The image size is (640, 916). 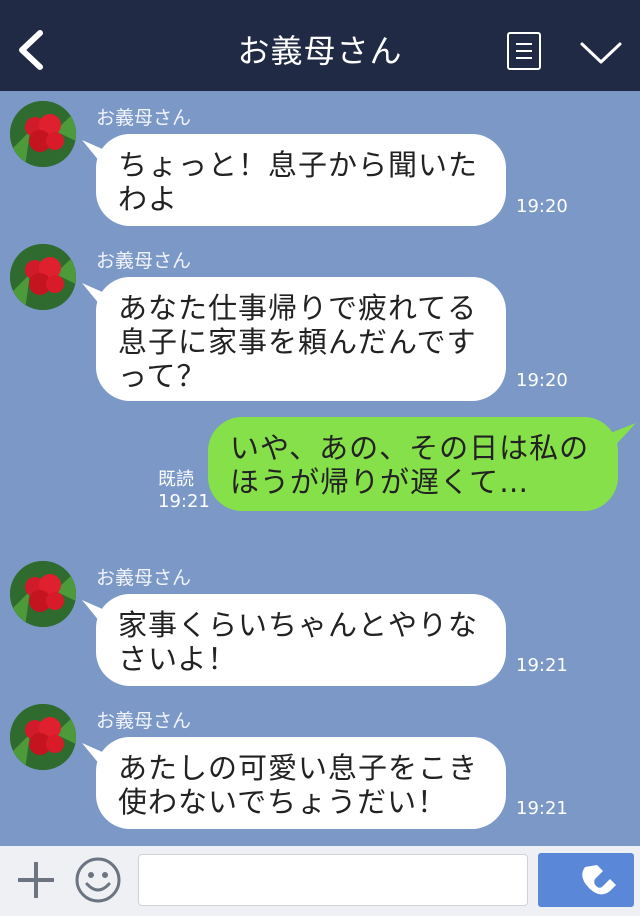 I want to click on smiley-icon, so click(x=98, y=880).